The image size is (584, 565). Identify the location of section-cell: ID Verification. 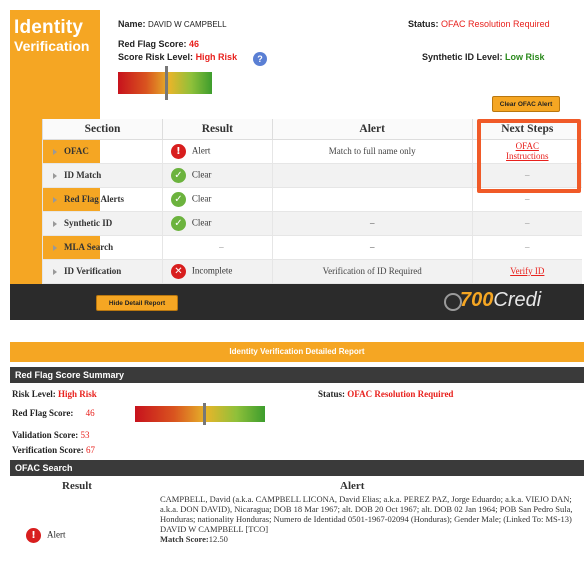
(102, 271).